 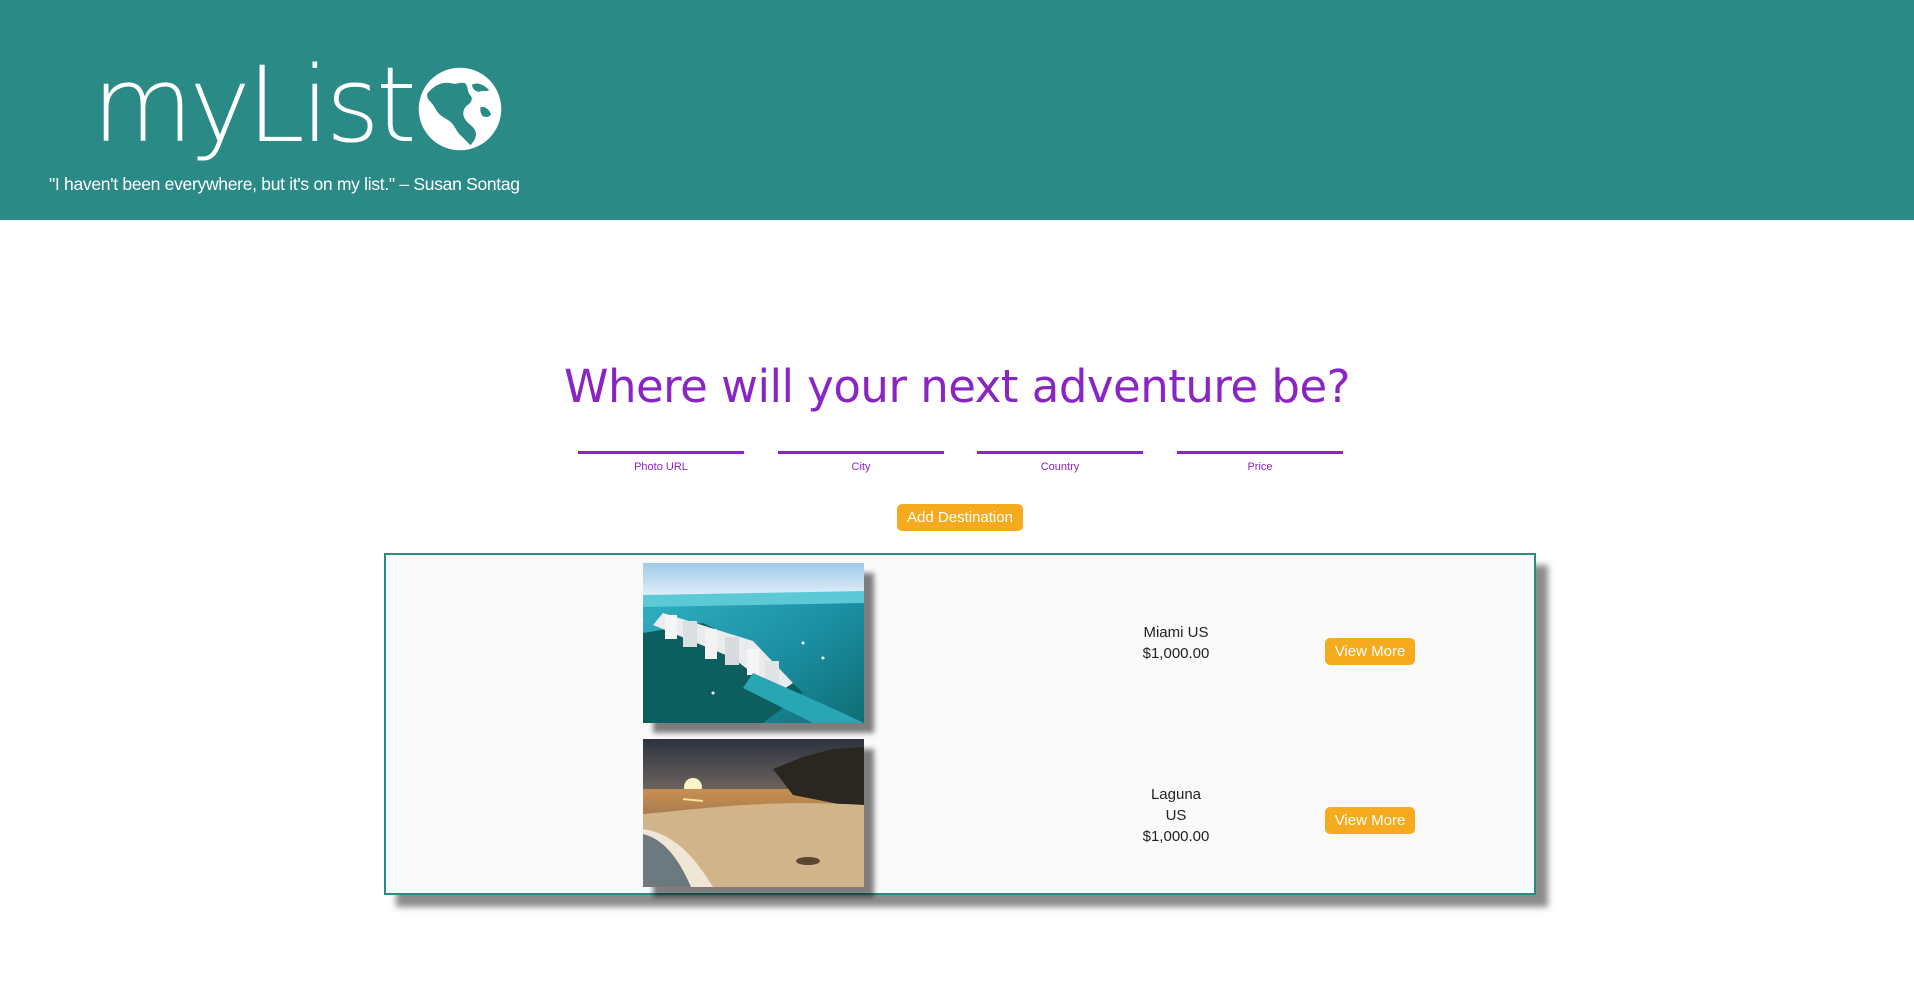 I want to click on city-label: City, so click(x=861, y=467).